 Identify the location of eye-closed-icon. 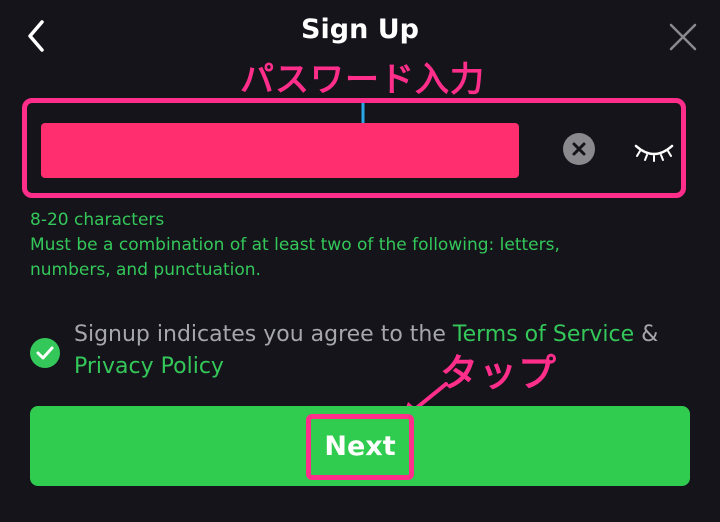
(654, 153).